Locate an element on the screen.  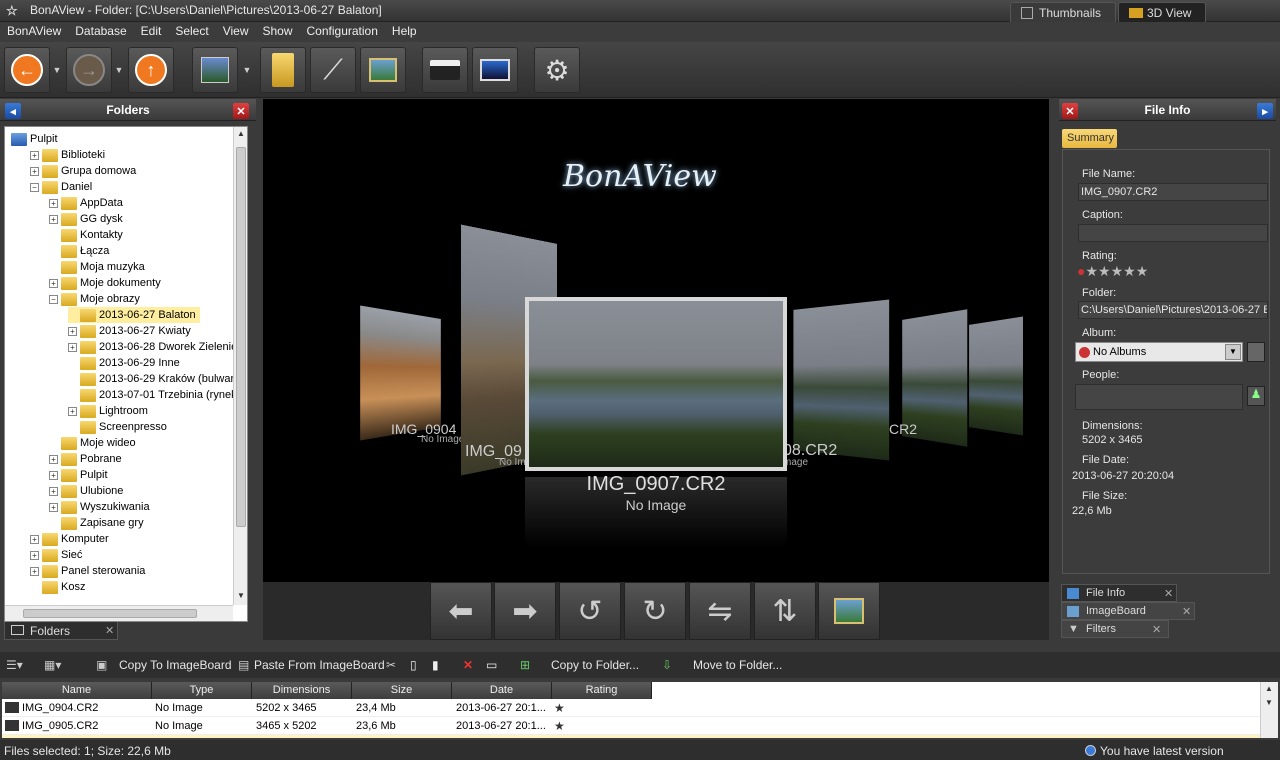
forward-button: → is located at coordinates (89, 70).